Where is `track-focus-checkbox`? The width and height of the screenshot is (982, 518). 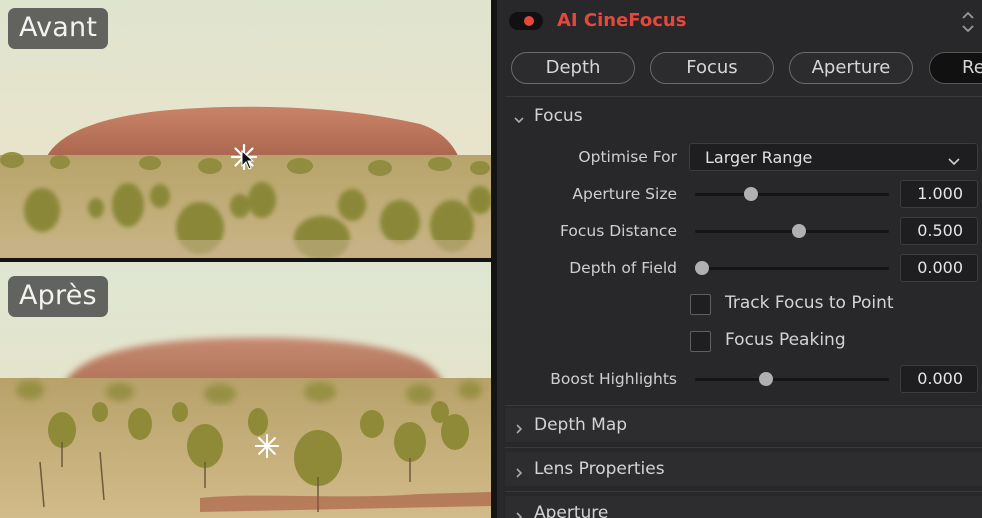 track-focus-checkbox is located at coordinates (700, 304).